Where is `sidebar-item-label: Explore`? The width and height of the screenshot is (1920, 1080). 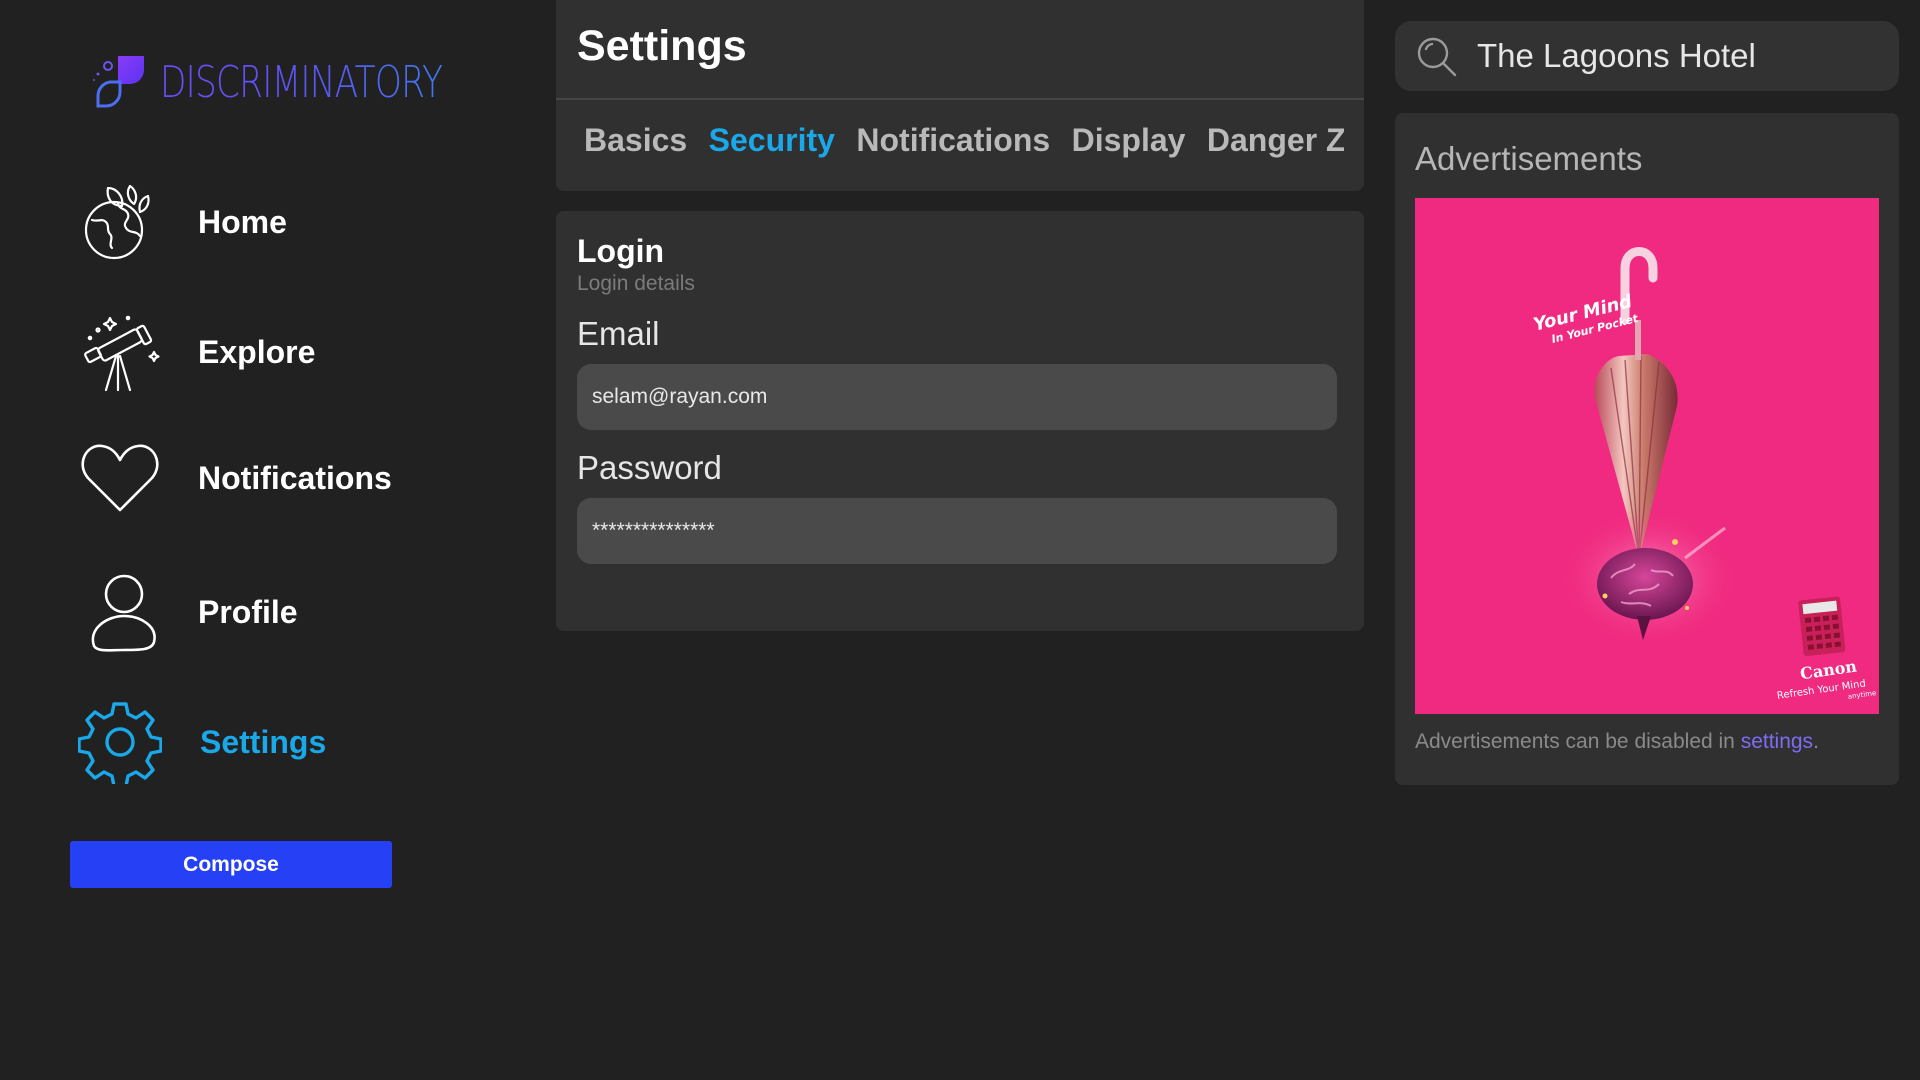 sidebar-item-label: Explore is located at coordinates (257, 351).